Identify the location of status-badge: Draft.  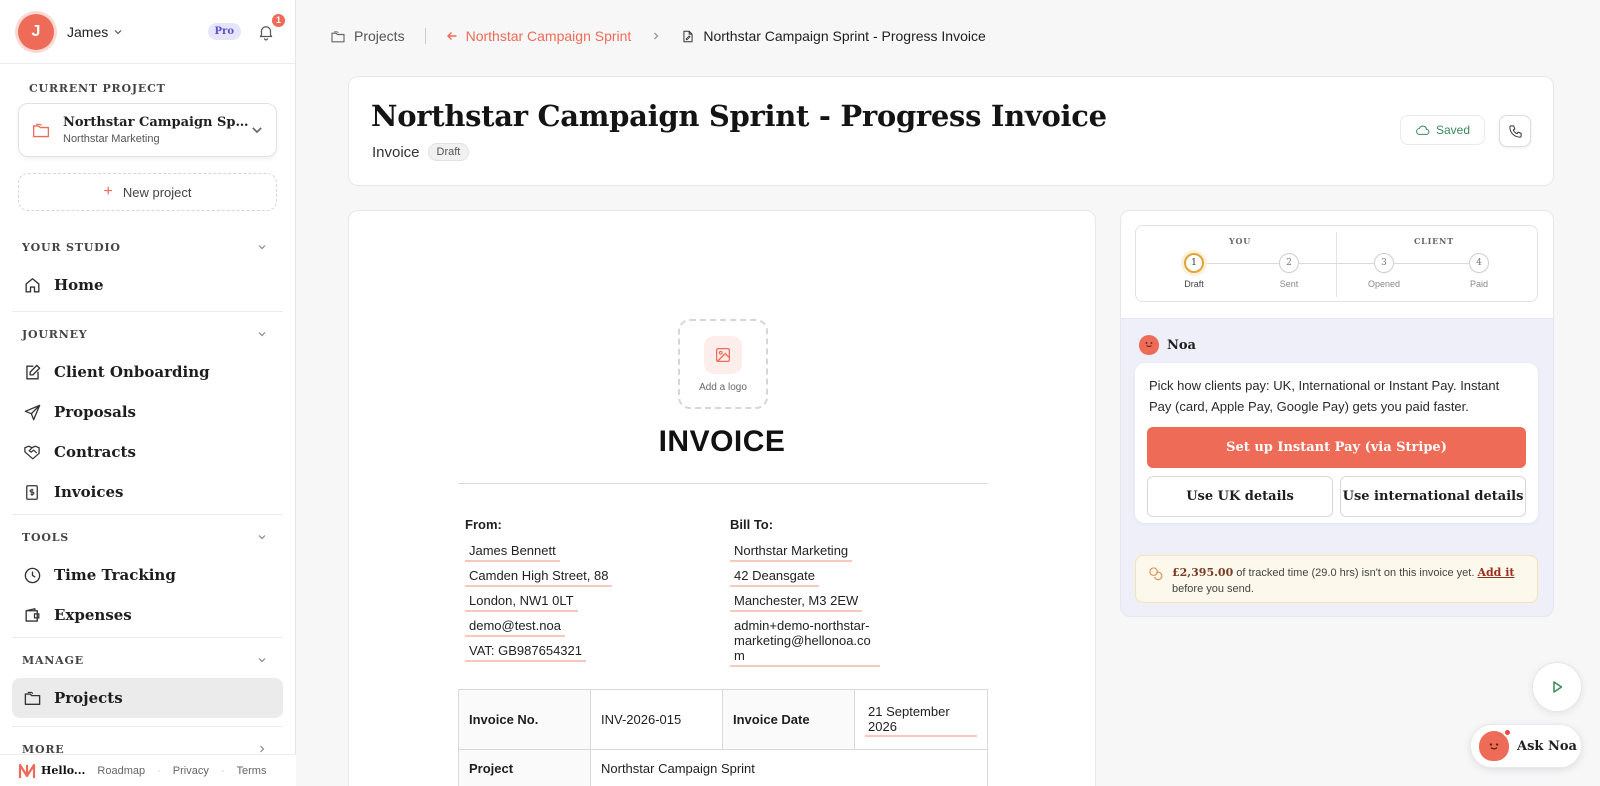
(448, 152).